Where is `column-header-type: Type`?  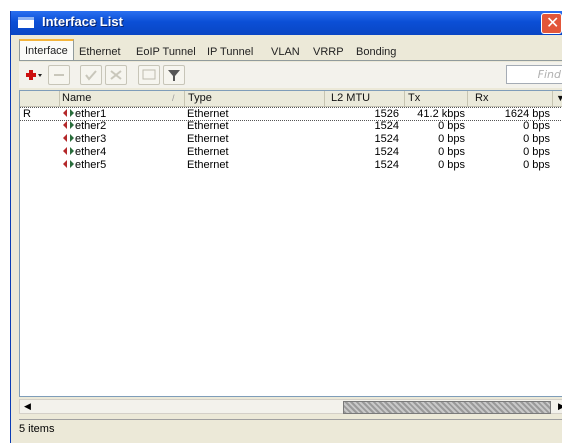 column-header-type: Type is located at coordinates (255, 98).